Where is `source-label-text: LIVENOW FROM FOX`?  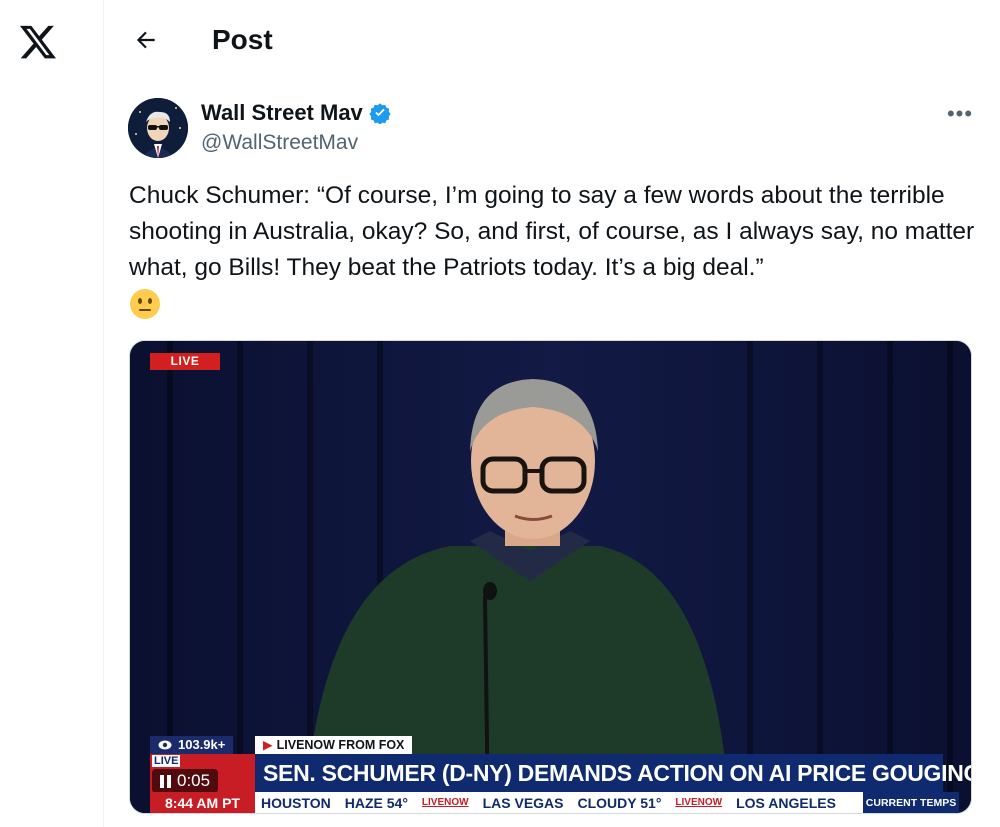
source-label-text: LIVENOW FROM FOX is located at coordinates (340, 745).